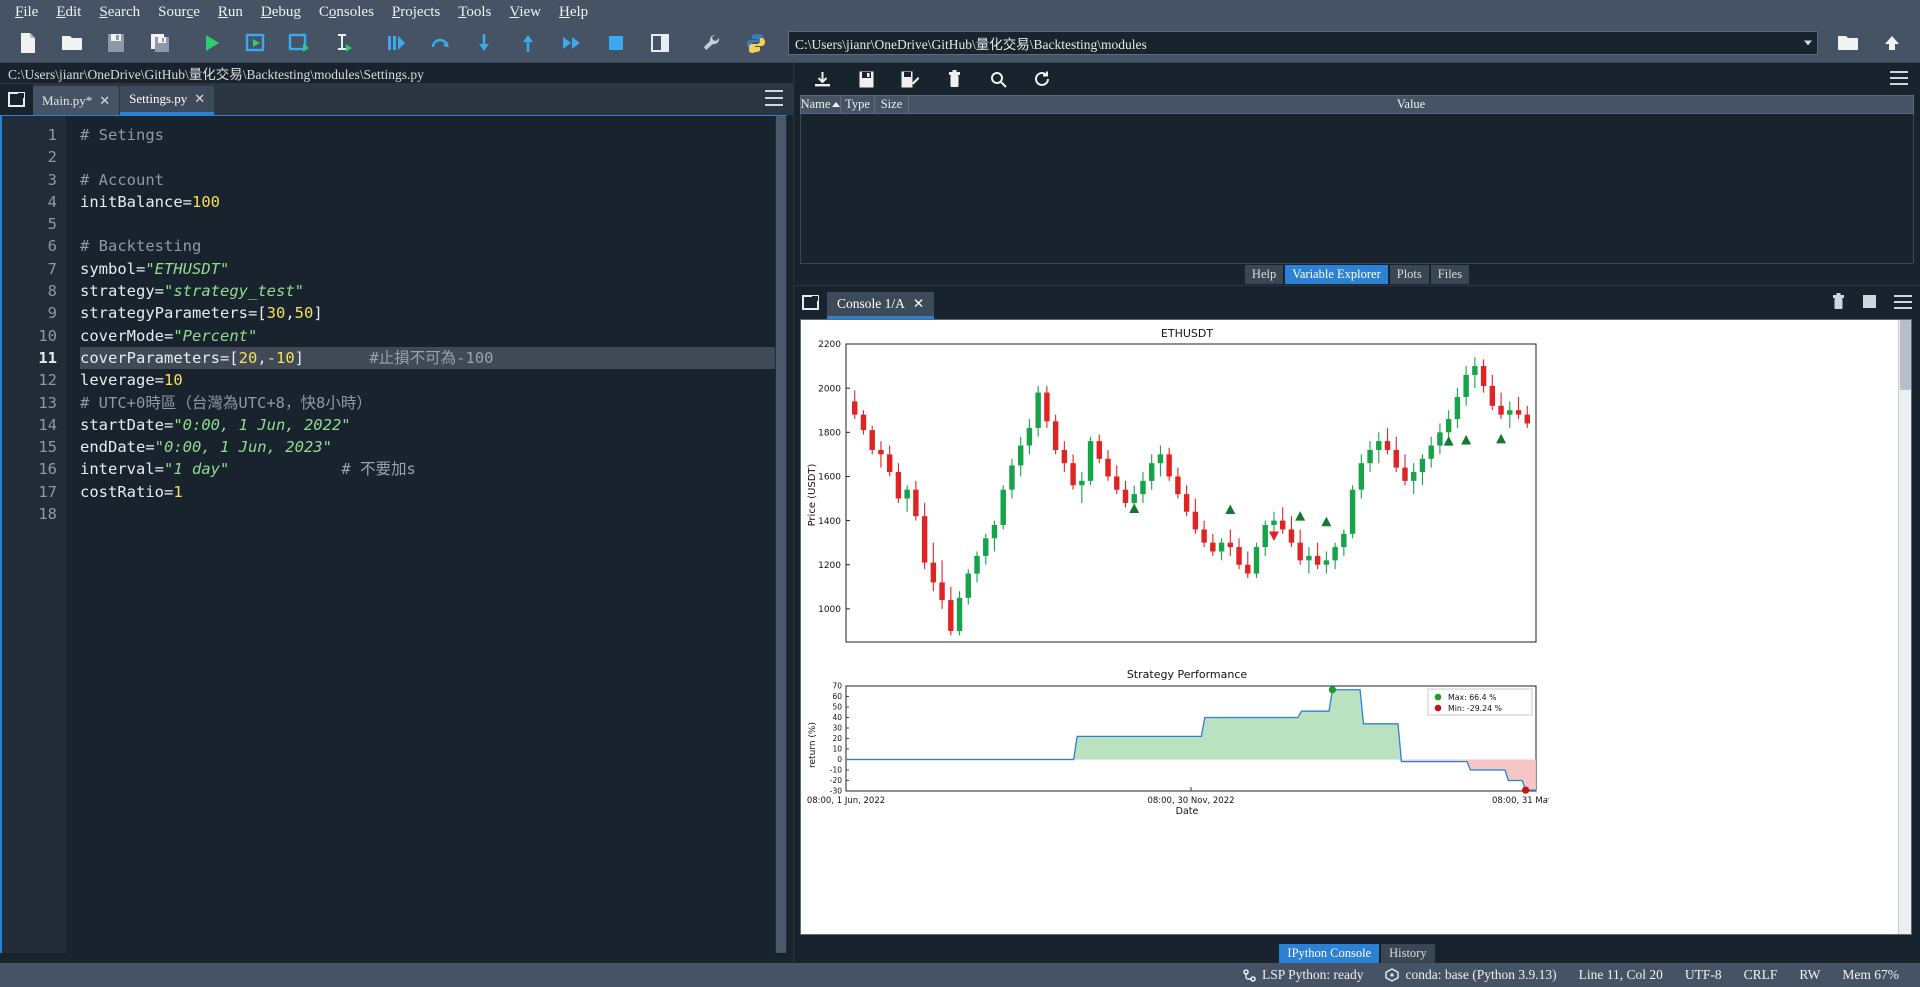  What do you see at coordinates (346, 12) in the screenshot?
I see `menu-consoles: Consoles` at bounding box center [346, 12].